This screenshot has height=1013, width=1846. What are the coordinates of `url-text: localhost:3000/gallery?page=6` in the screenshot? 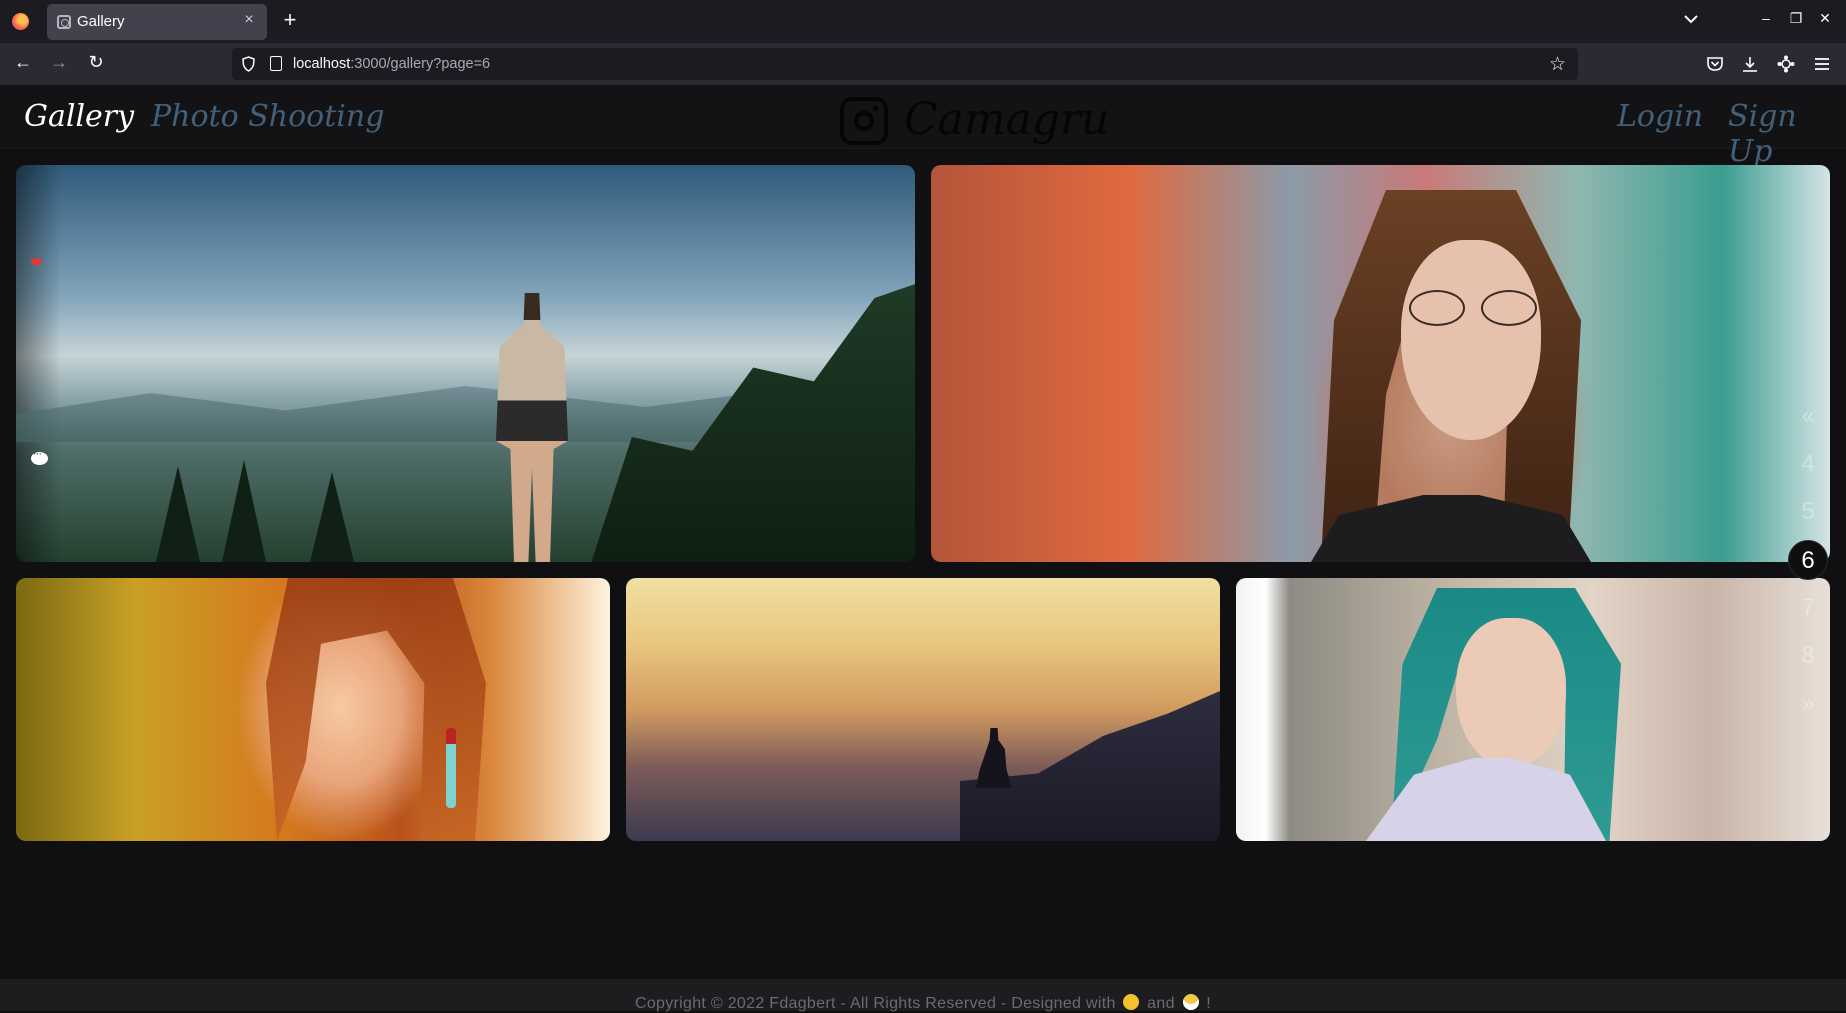 It's located at (391, 64).